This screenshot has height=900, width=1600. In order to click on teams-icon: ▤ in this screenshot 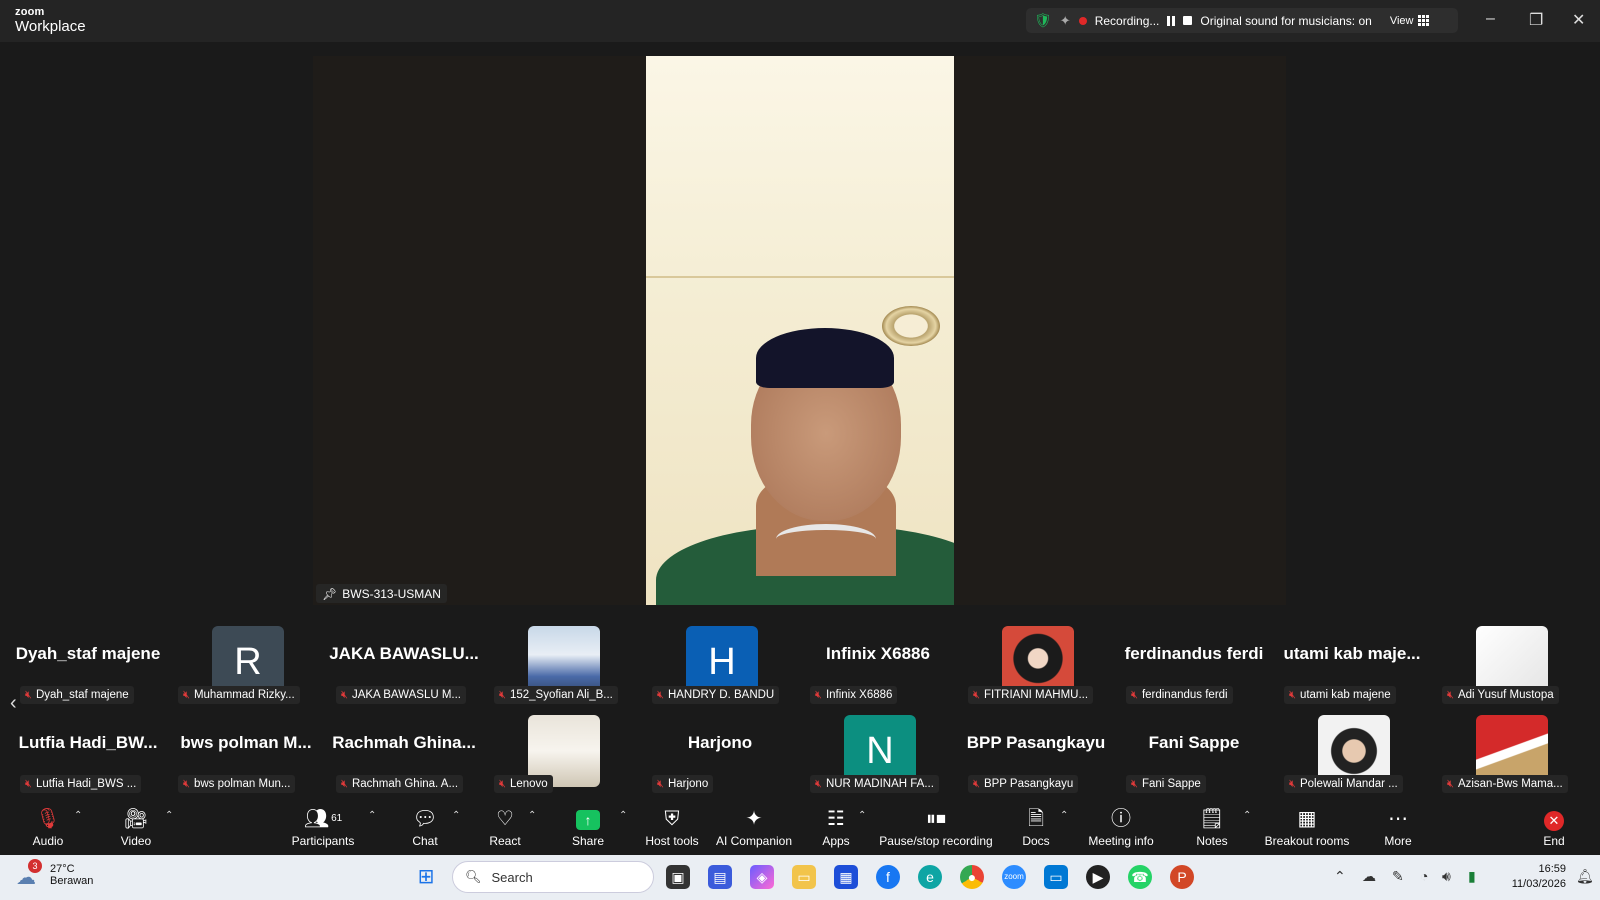, I will do `click(720, 877)`.